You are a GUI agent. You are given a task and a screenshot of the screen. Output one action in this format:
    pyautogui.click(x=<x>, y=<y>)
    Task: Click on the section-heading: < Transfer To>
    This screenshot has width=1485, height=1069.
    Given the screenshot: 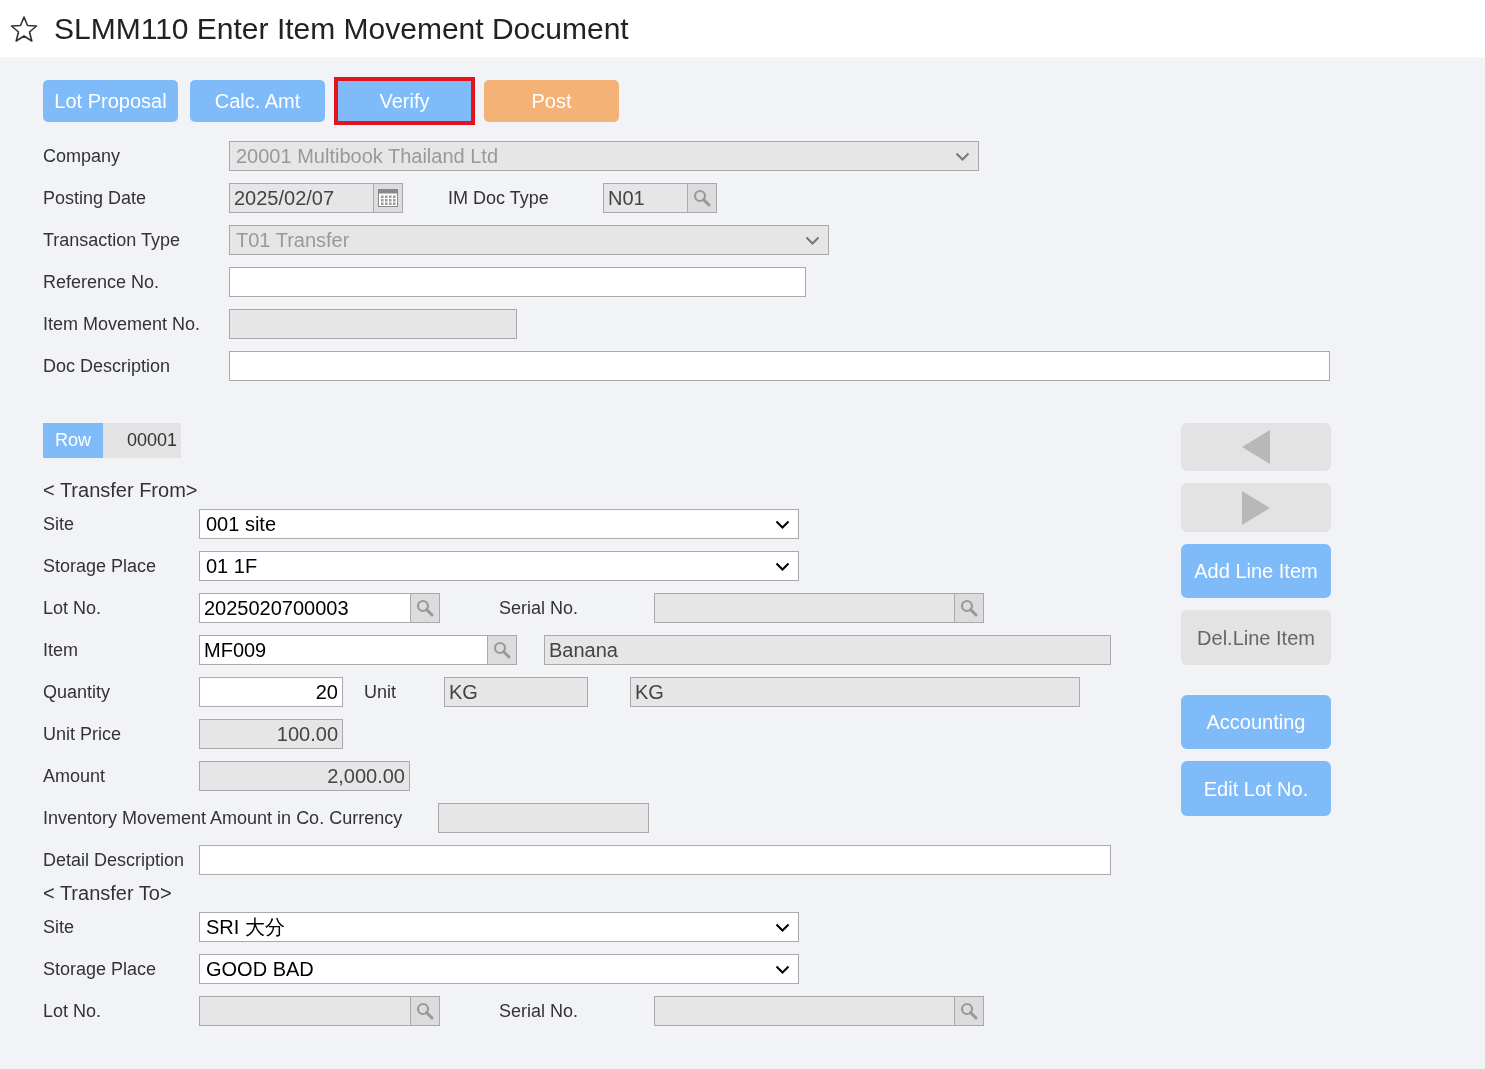 What is the action you would take?
    pyautogui.click(x=108, y=893)
    